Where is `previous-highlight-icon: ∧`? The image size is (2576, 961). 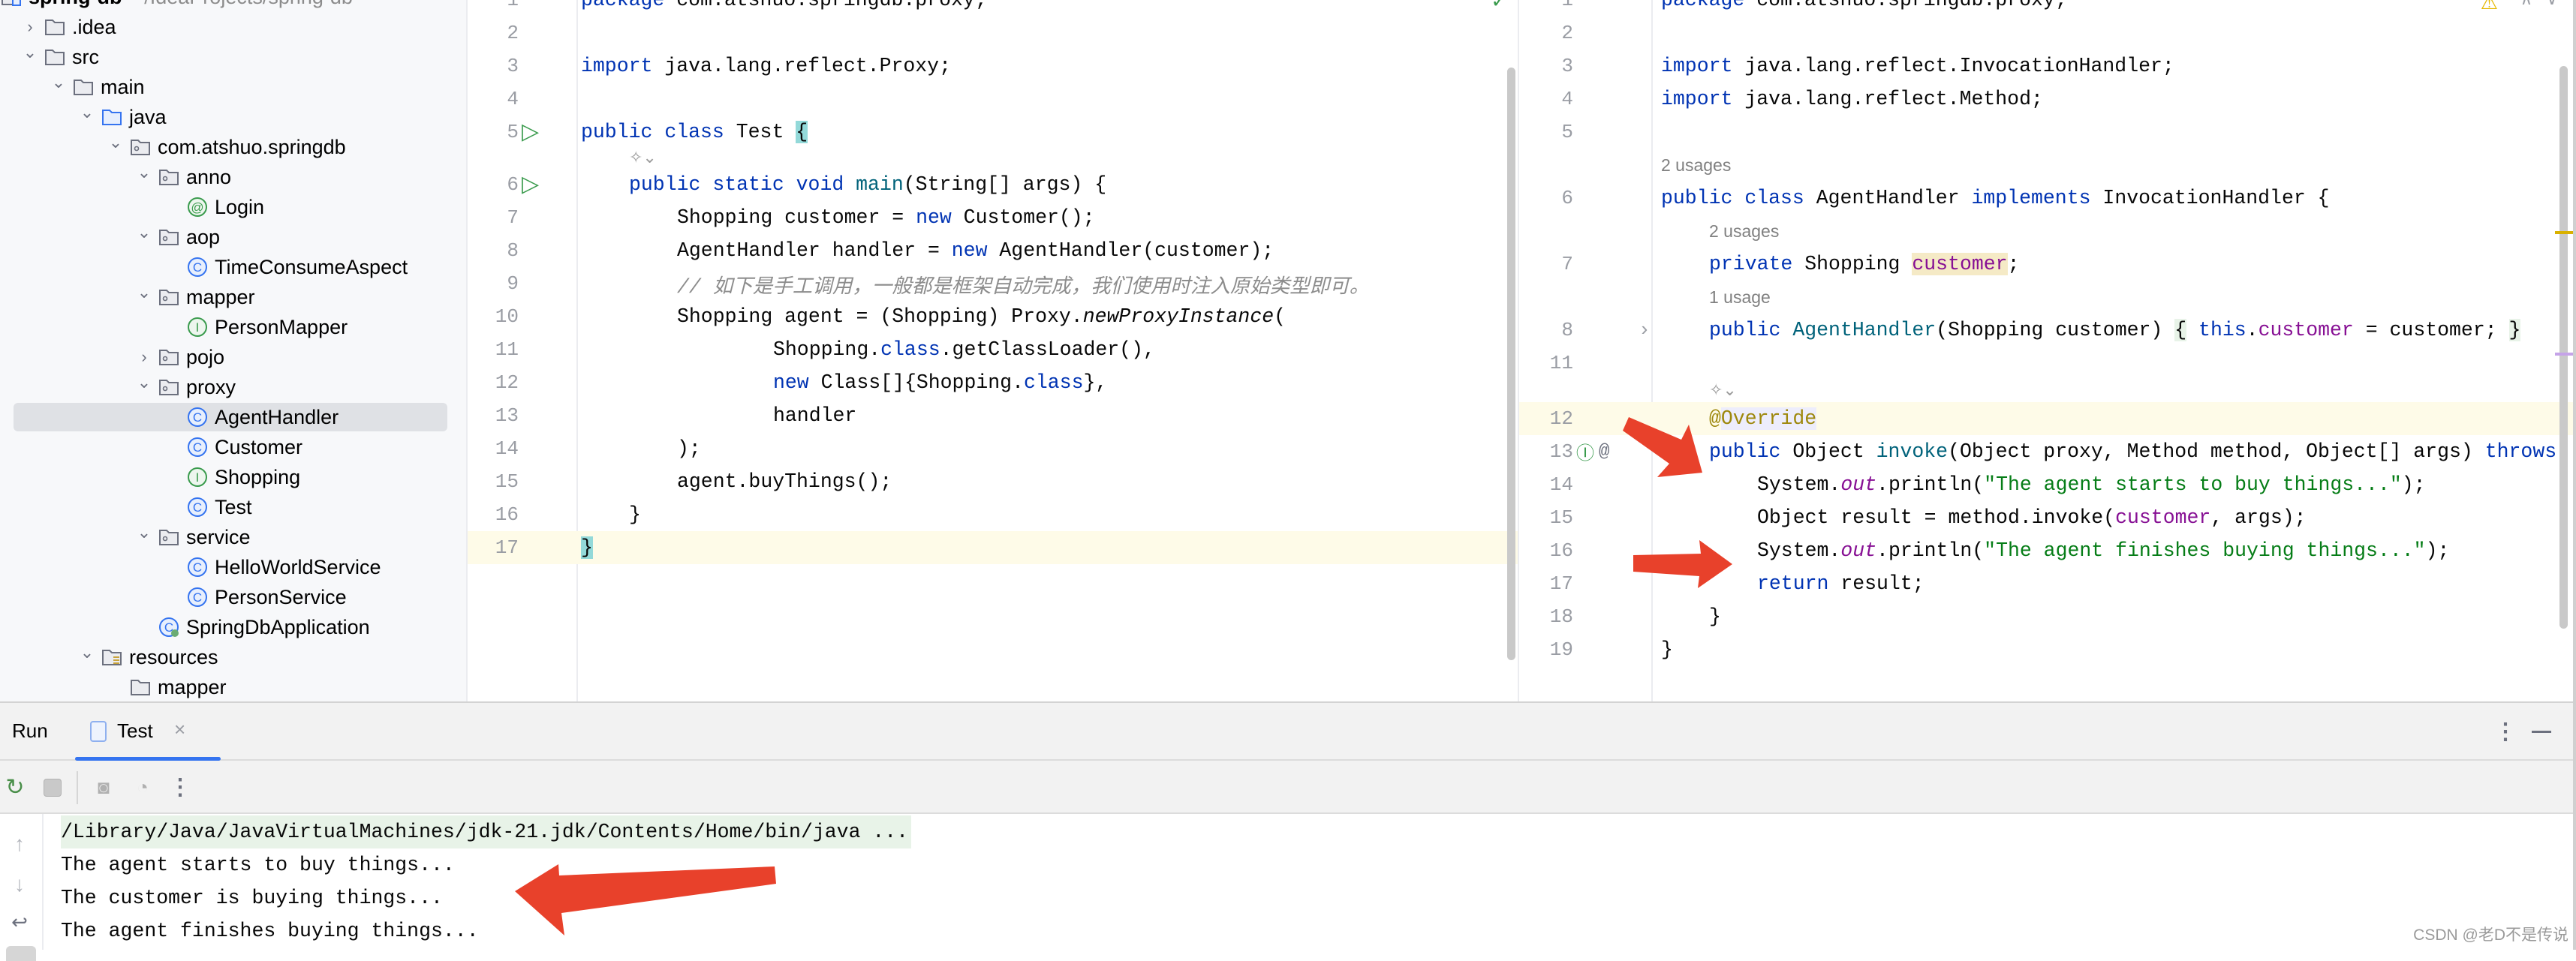 previous-highlight-icon: ∧ is located at coordinates (2526, 4).